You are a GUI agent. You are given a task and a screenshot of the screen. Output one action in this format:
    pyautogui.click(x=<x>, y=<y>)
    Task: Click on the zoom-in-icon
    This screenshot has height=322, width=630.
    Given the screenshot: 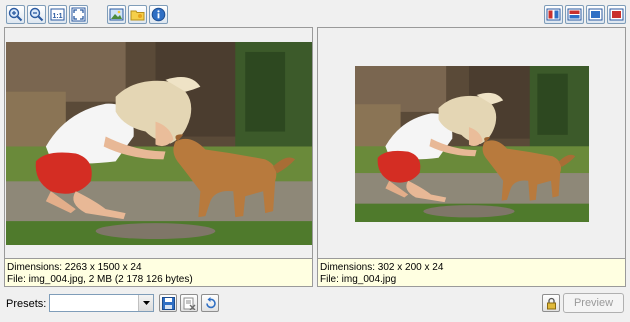 What is the action you would take?
    pyautogui.click(x=15, y=14)
    